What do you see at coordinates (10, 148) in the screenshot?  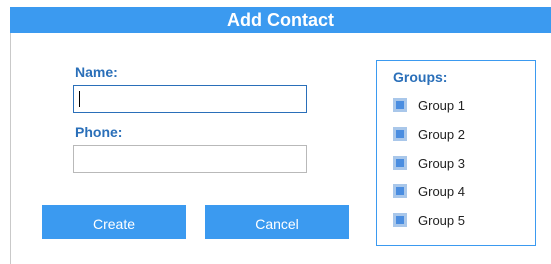 I see `dialog-border` at bounding box center [10, 148].